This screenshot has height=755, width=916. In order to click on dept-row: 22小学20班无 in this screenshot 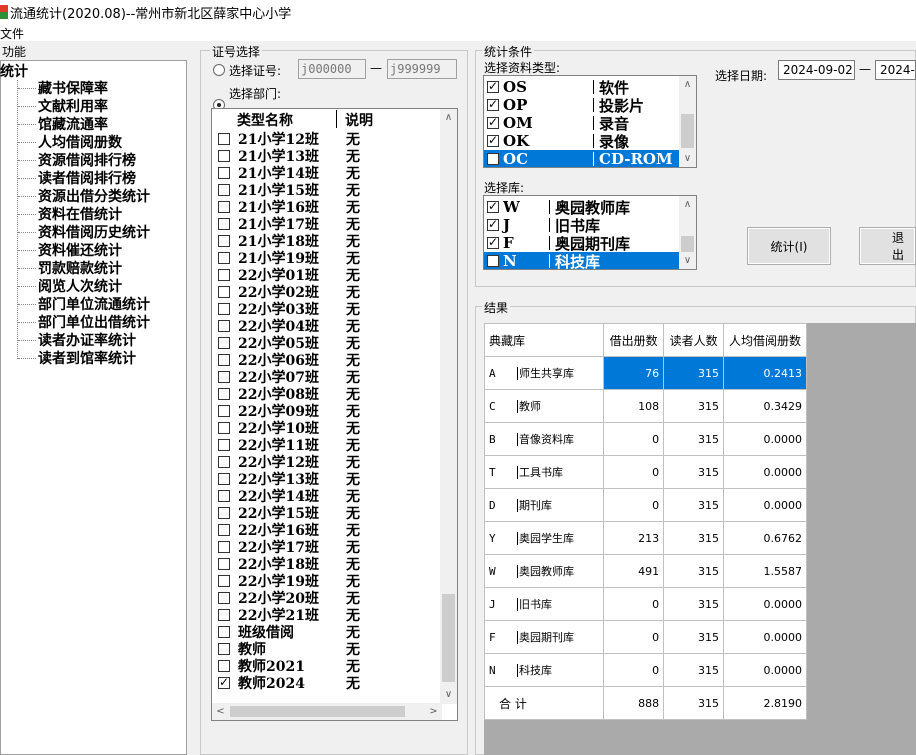, I will do `click(286, 598)`.